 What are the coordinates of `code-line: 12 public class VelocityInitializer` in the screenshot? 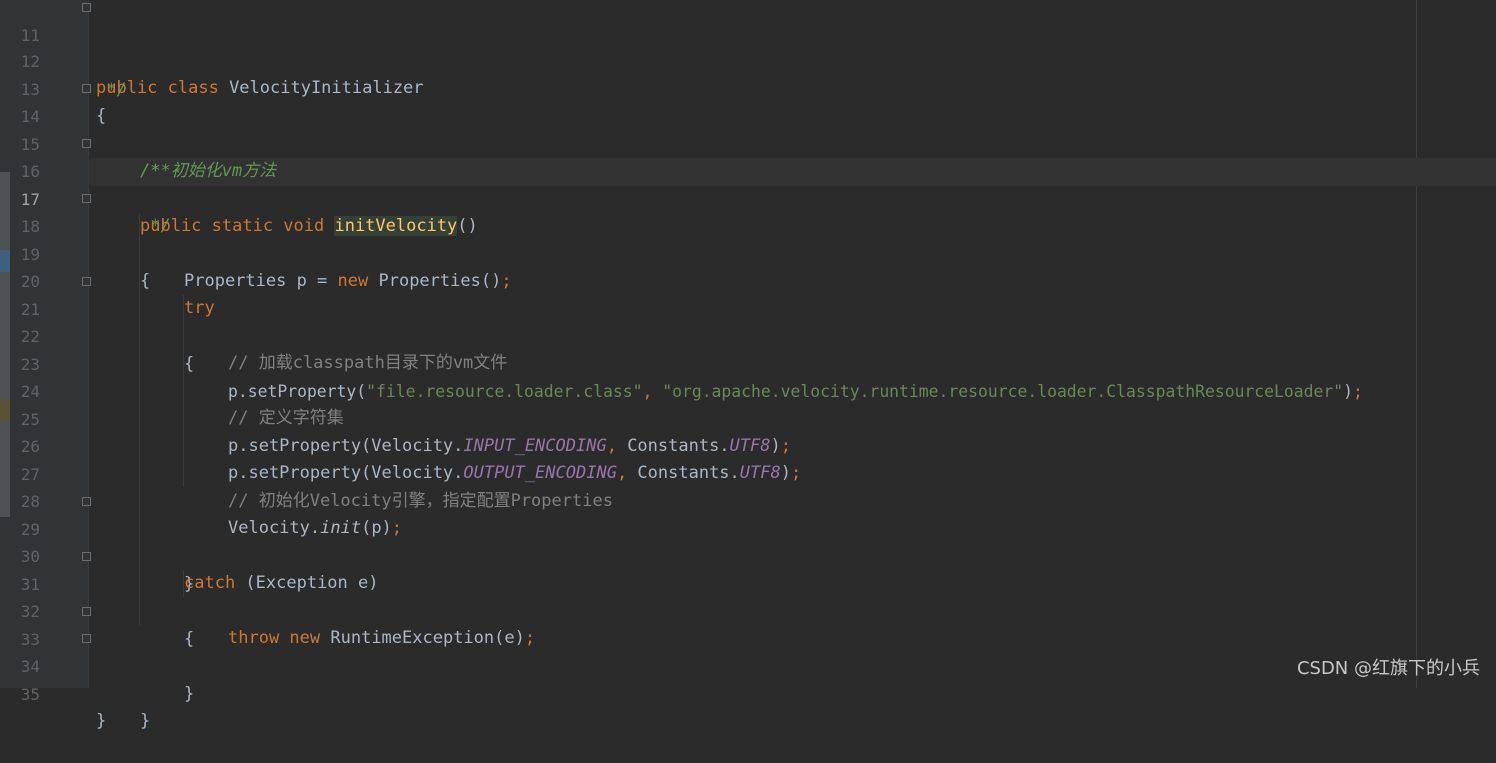 It's located at (748, 59).